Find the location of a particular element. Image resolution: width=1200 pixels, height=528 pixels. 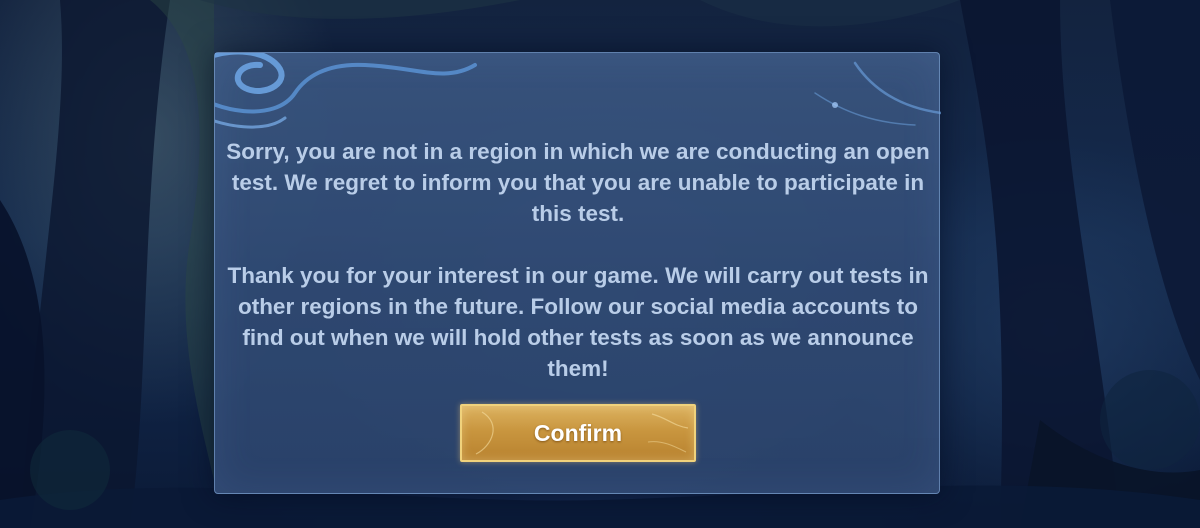

confirm-button: Confirm is located at coordinates (578, 433).